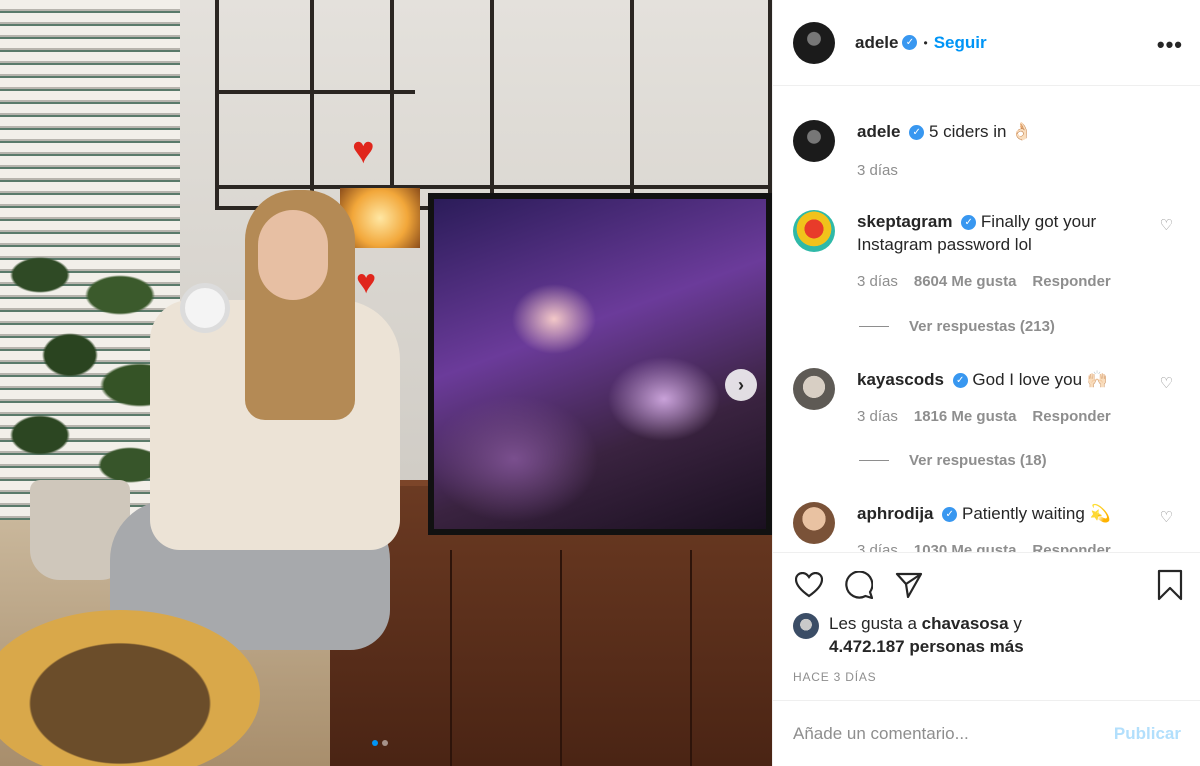 Image resolution: width=1200 pixels, height=766 pixels. Describe the element at coordinates (835, 677) in the screenshot. I see `post-timestamp: HACE 3 DÍAS` at that location.